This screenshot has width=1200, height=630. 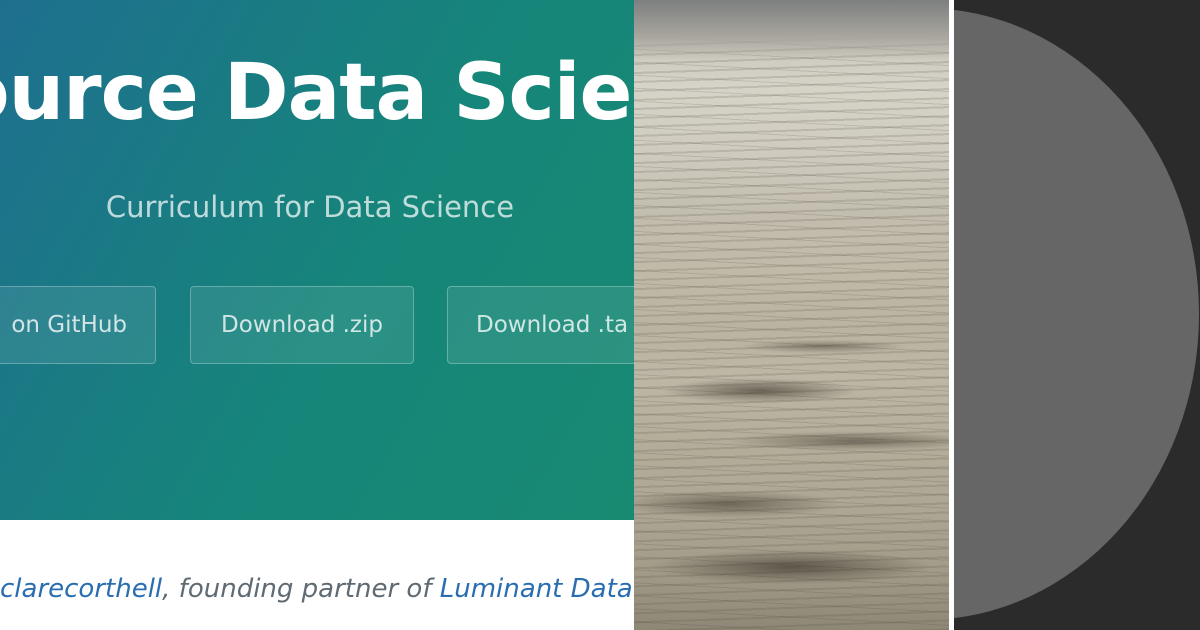 I want to click on photo-blur-overlay, so click(x=791, y=30).